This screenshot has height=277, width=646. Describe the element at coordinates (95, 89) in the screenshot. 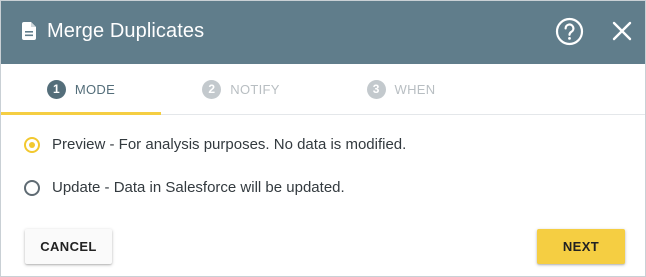

I see `tab-label: MODE` at that location.